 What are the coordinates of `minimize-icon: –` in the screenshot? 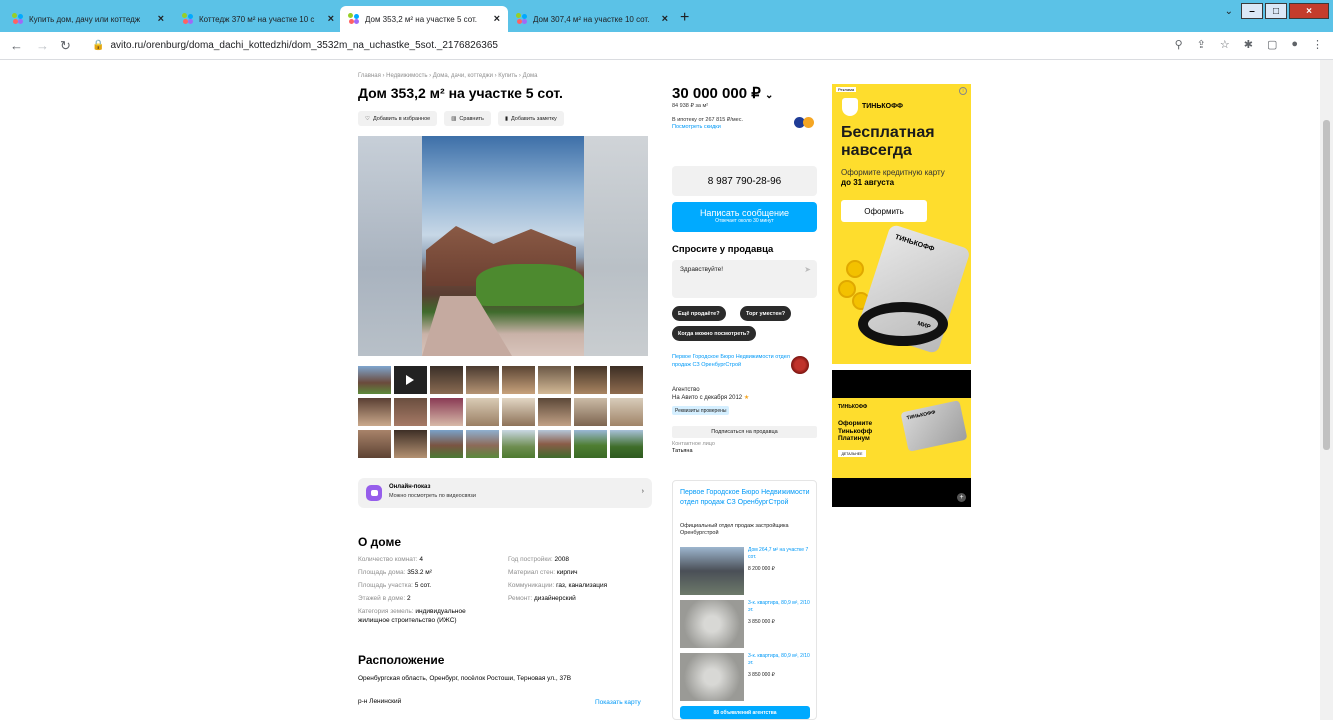 It's located at (1252, 11).